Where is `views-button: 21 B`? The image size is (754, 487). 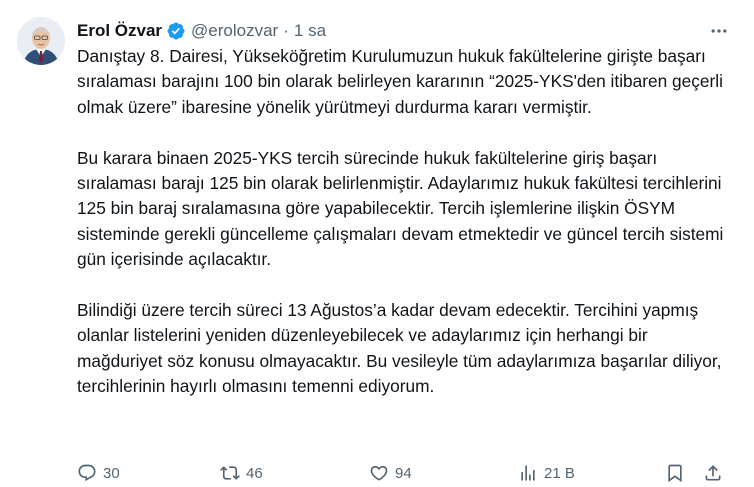
views-button: 21 B is located at coordinates (546, 473).